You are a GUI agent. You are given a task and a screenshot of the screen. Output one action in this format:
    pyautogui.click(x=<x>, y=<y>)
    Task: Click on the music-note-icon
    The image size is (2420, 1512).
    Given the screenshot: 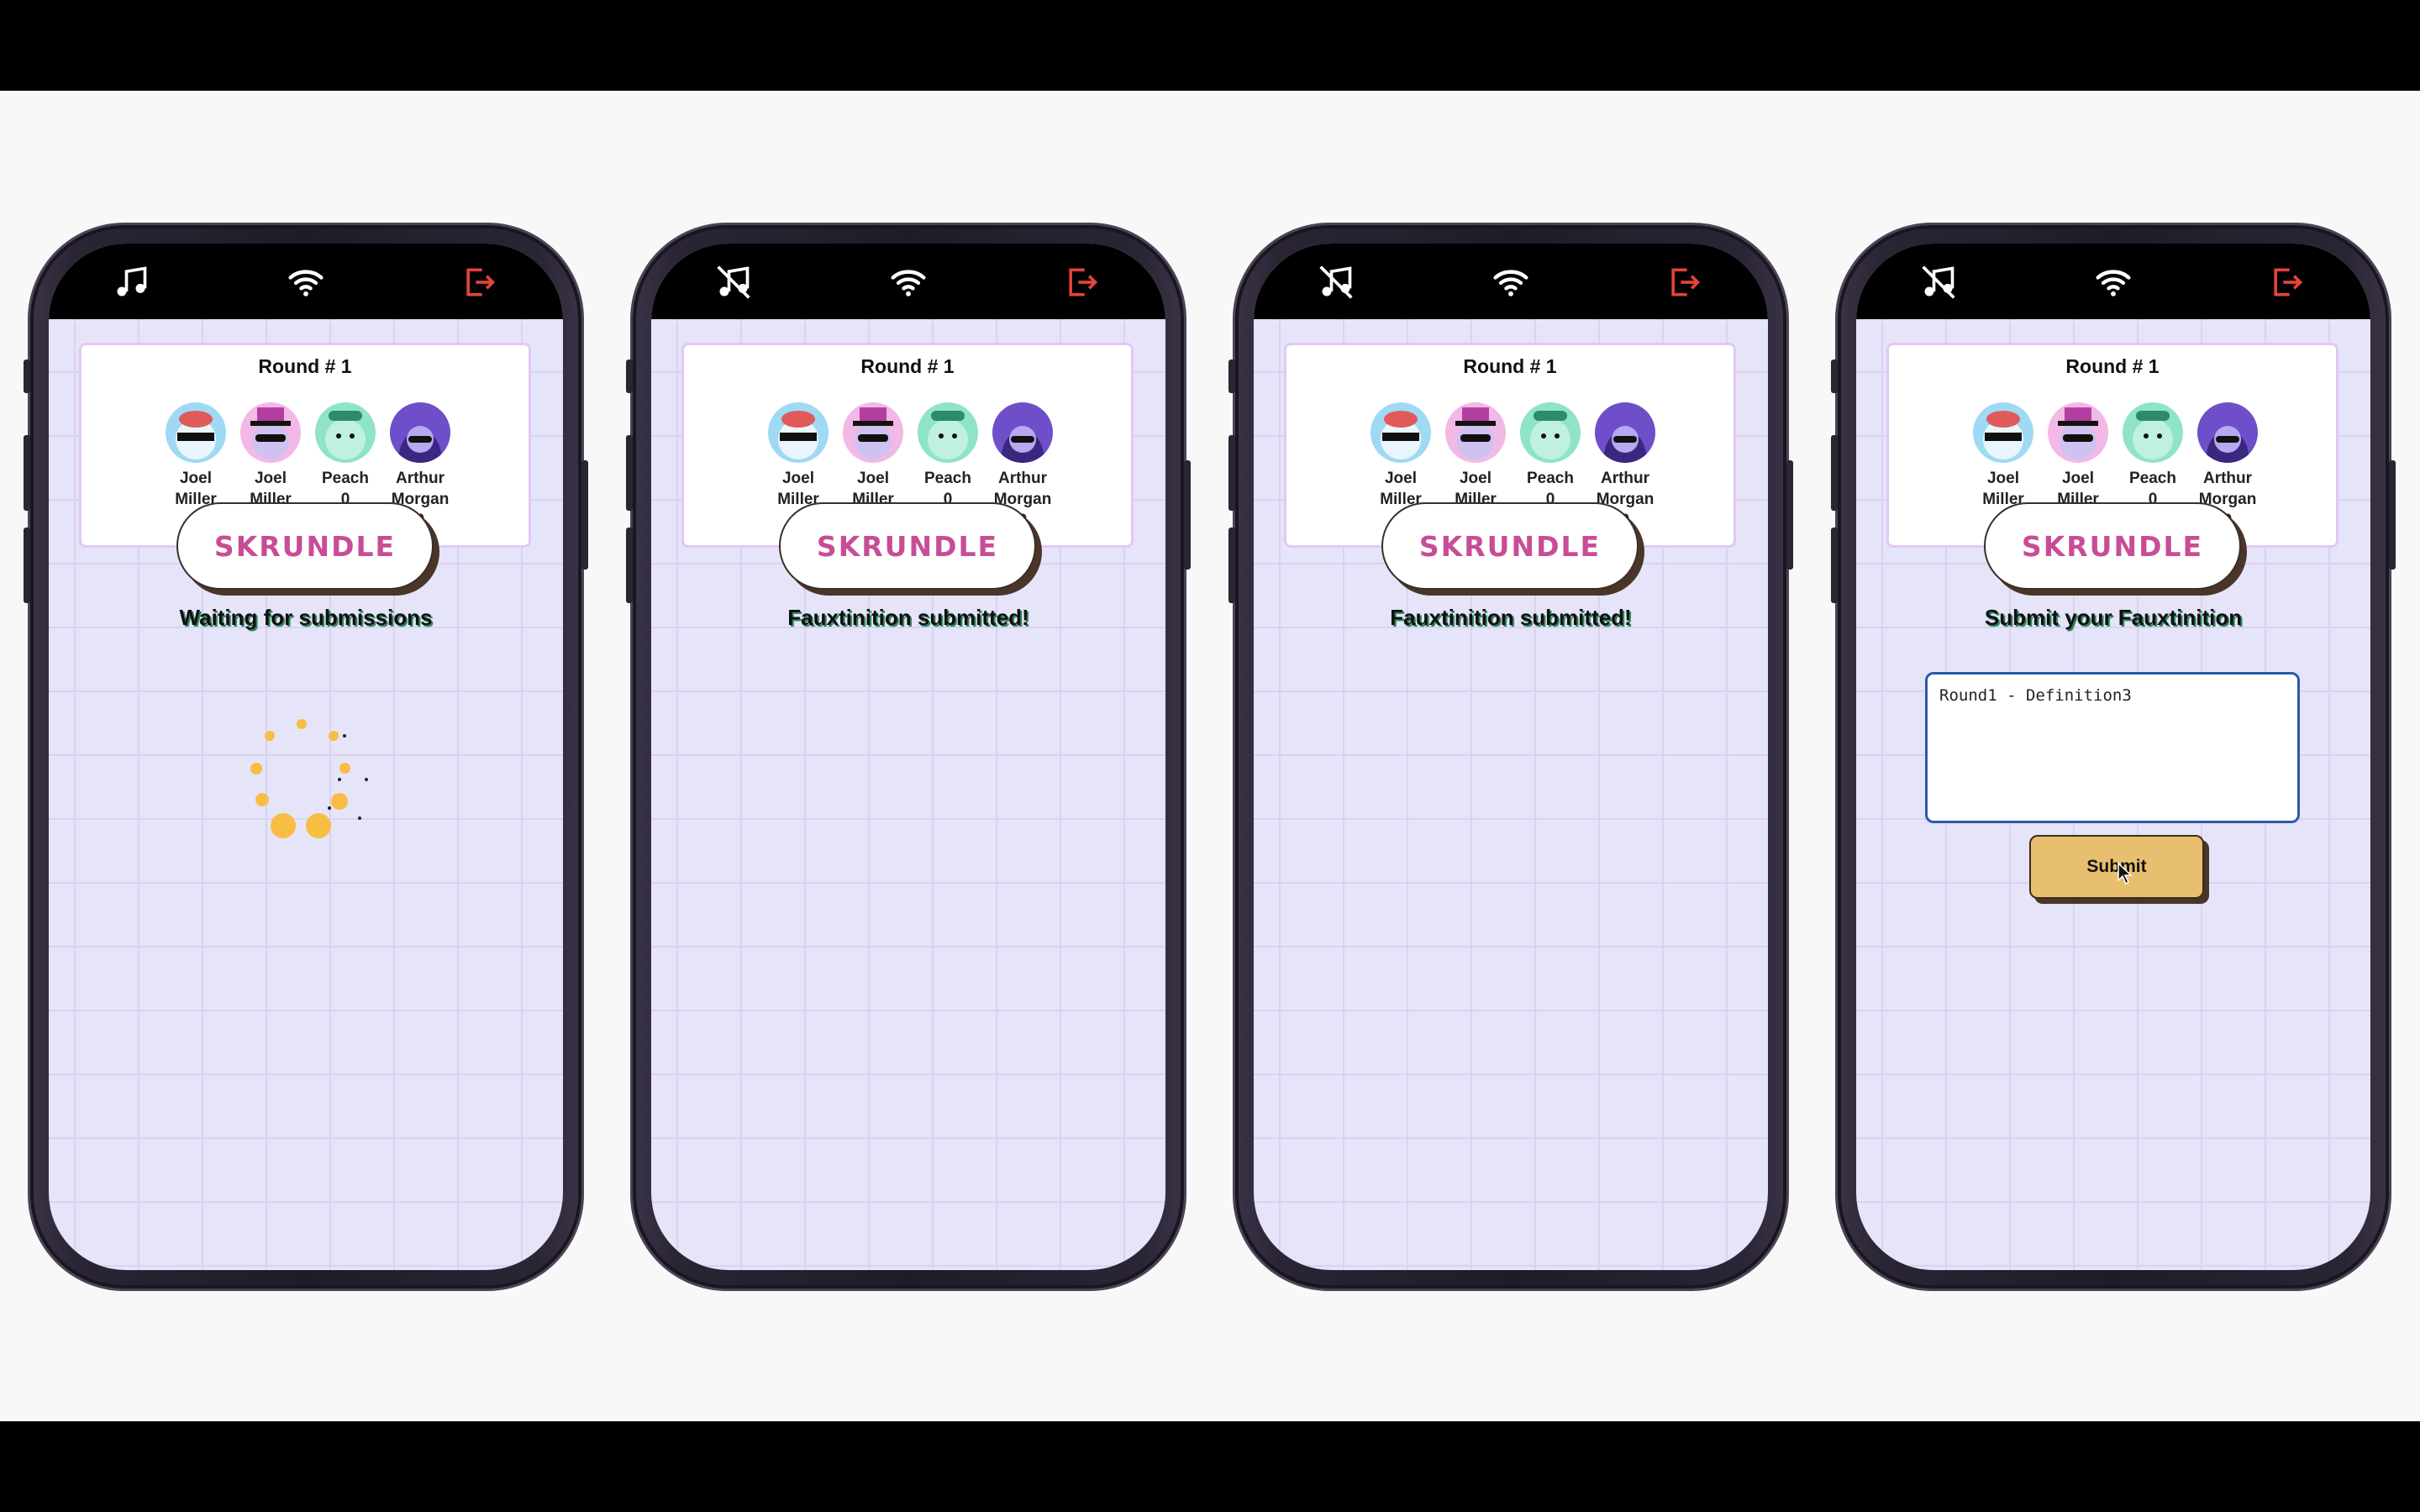 What is the action you would take?
    pyautogui.click(x=131, y=282)
    